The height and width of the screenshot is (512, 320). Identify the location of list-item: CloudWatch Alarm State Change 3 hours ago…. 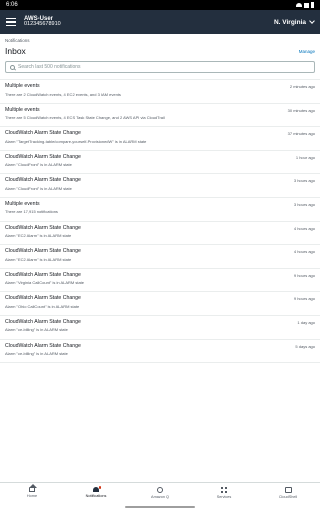
(160, 186).